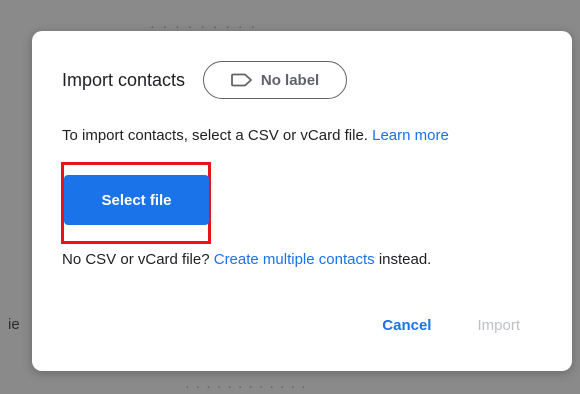 This screenshot has width=580, height=394. What do you see at coordinates (290, 80) in the screenshot?
I see `label-chip-text: No label` at bounding box center [290, 80].